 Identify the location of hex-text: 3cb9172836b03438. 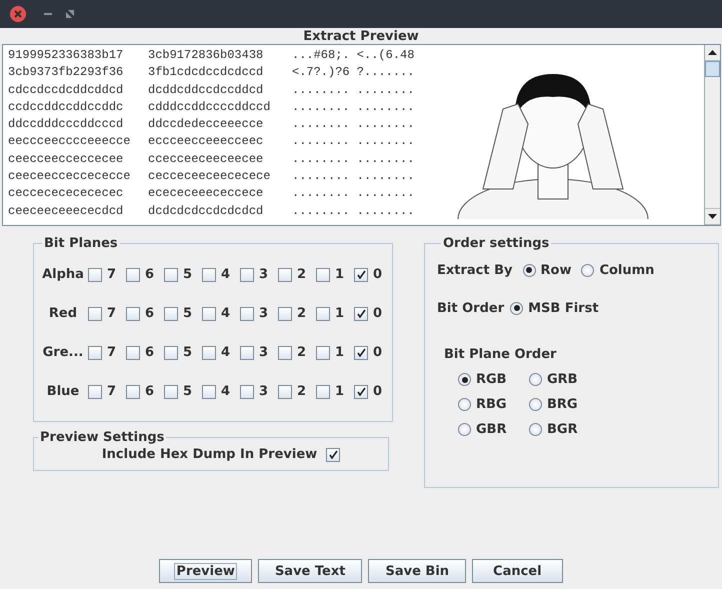
(206, 55).